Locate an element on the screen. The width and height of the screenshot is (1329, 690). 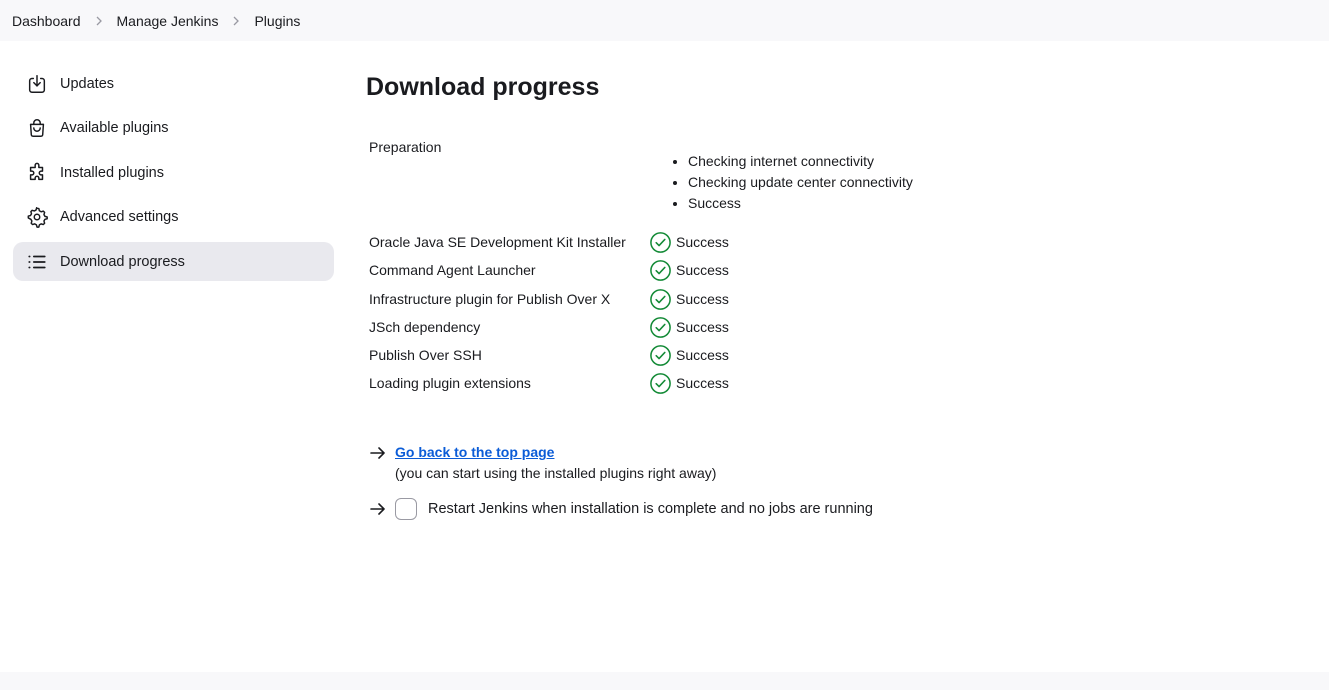
shopping-bag-icon is located at coordinates (37, 128).